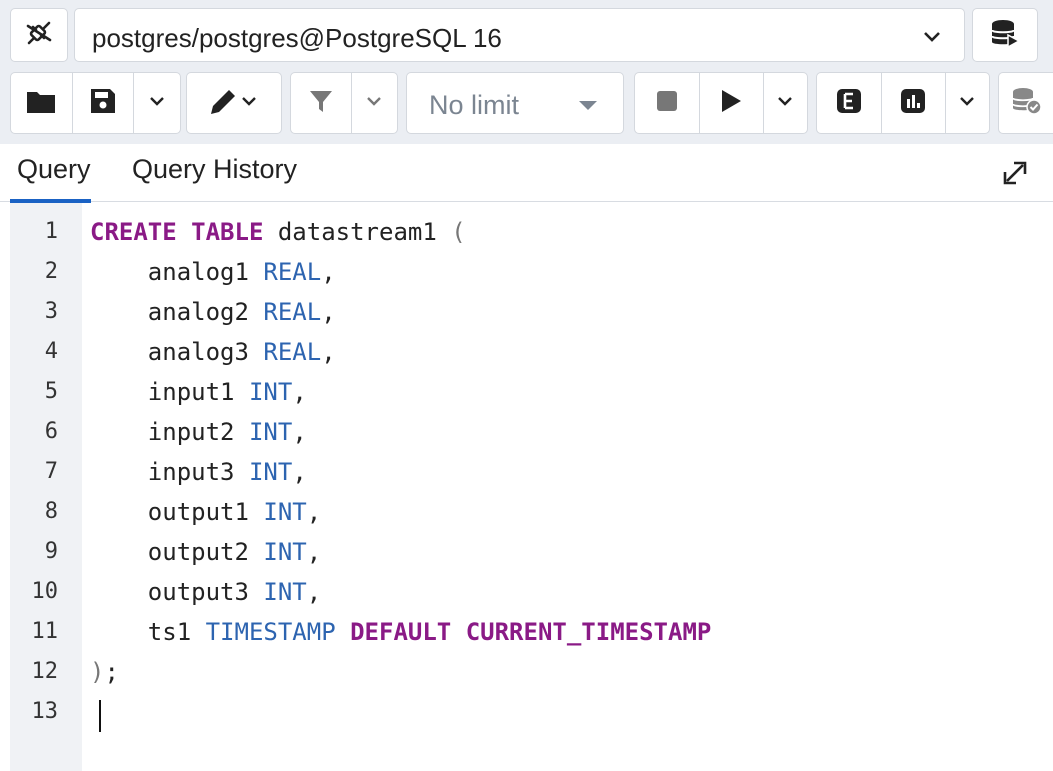  I want to click on code-line: input2 INT,, so click(198, 432).